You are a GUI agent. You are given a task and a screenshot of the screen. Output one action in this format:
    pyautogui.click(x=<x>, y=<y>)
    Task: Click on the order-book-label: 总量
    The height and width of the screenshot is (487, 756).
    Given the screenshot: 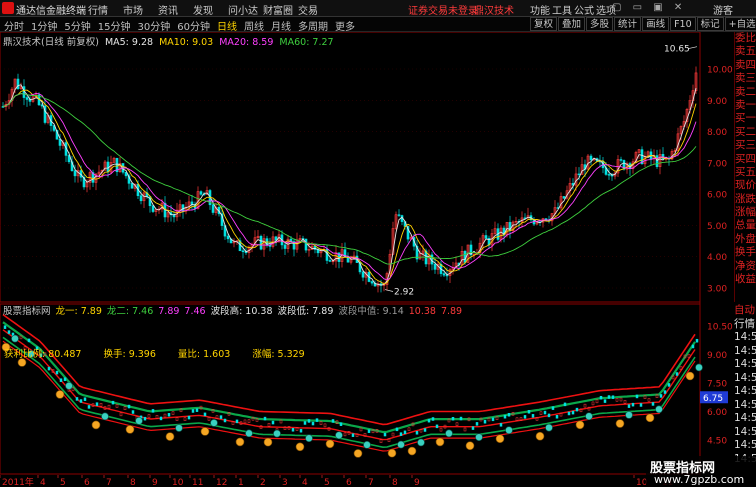 What is the action you would take?
    pyautogui.click(x=745, y=225)
    